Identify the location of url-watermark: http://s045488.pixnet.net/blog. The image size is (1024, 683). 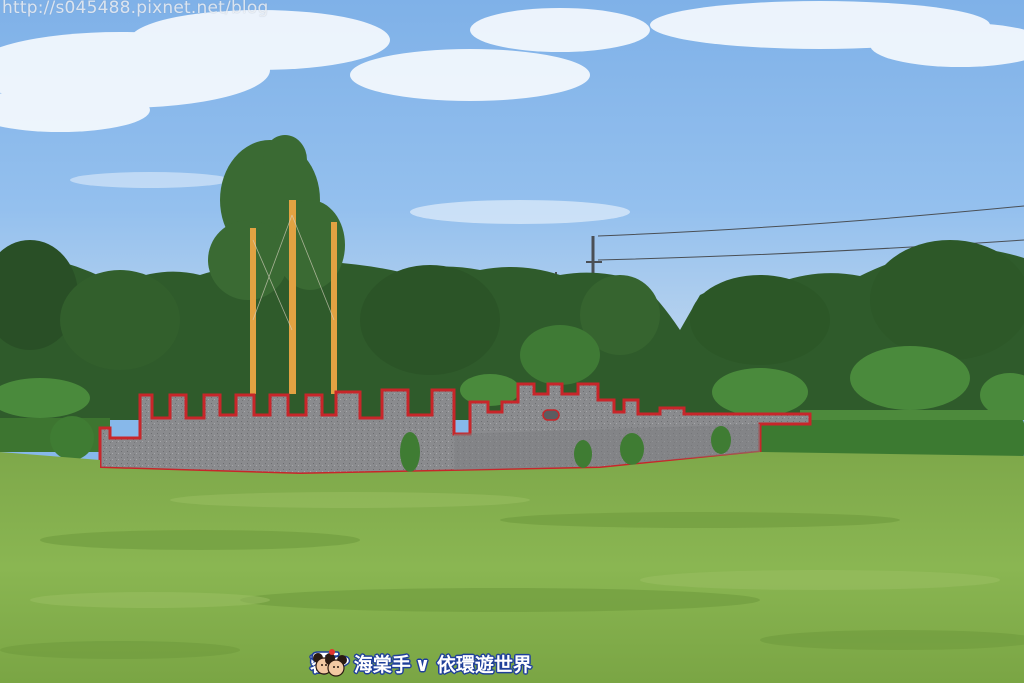
(135, 9).